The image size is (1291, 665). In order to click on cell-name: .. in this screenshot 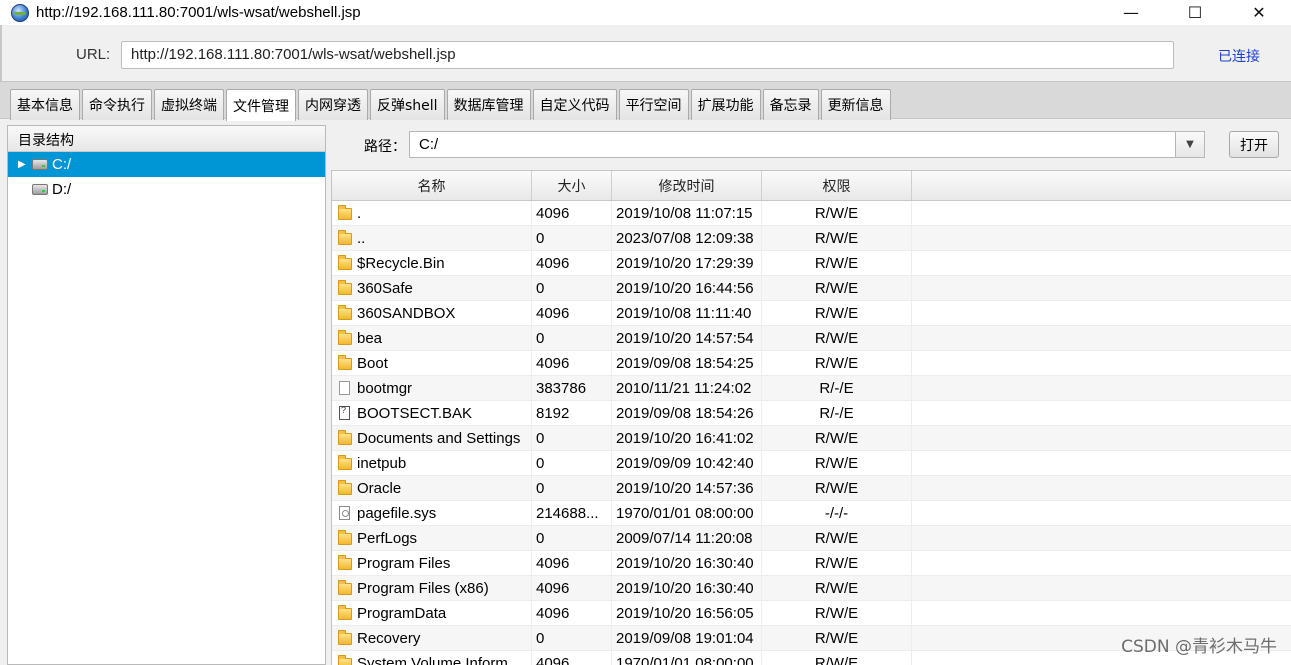, I will do `click(432, 238)`.